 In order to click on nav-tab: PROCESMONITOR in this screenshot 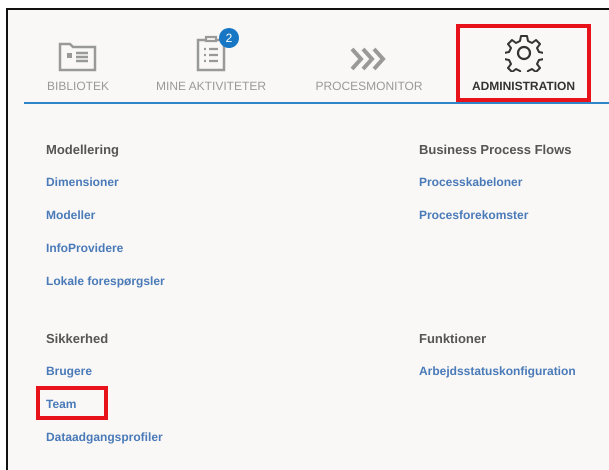, I will do `click(369, 63)`.